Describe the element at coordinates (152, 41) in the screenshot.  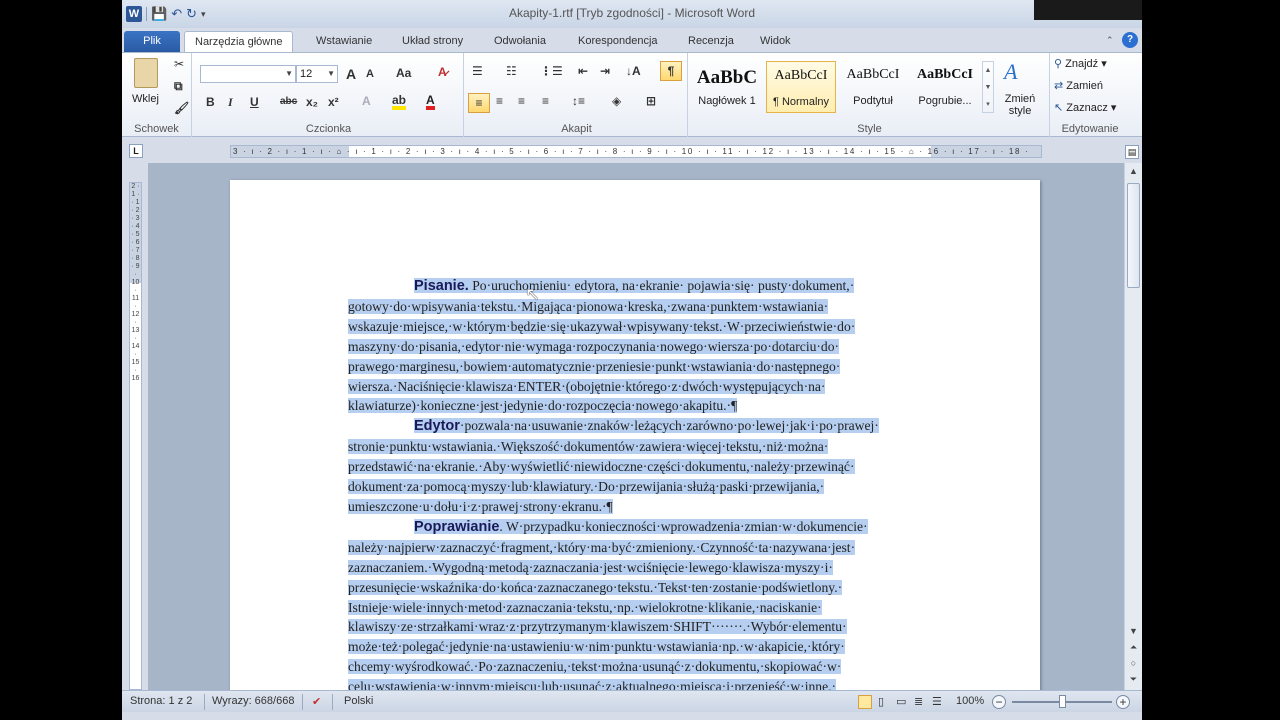
I see `tab-file: Plik` at that location.